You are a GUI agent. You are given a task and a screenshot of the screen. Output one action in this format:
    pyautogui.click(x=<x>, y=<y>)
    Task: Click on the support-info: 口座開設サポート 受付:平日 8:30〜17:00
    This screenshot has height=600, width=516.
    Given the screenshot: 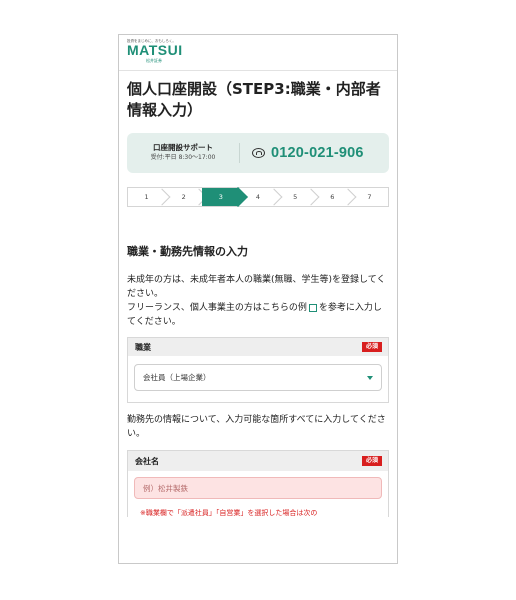 What is the action you would take?
    pyautogui.click(x=183, y=153)
    